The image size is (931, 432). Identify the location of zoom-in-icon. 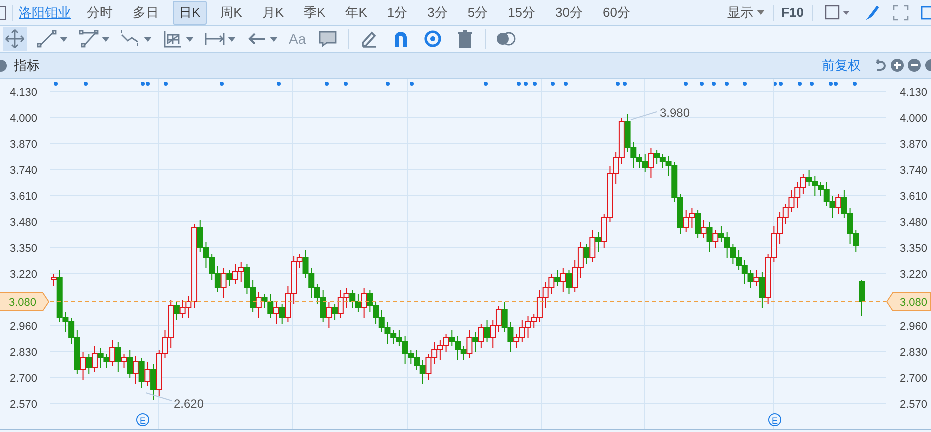
(897, 65).